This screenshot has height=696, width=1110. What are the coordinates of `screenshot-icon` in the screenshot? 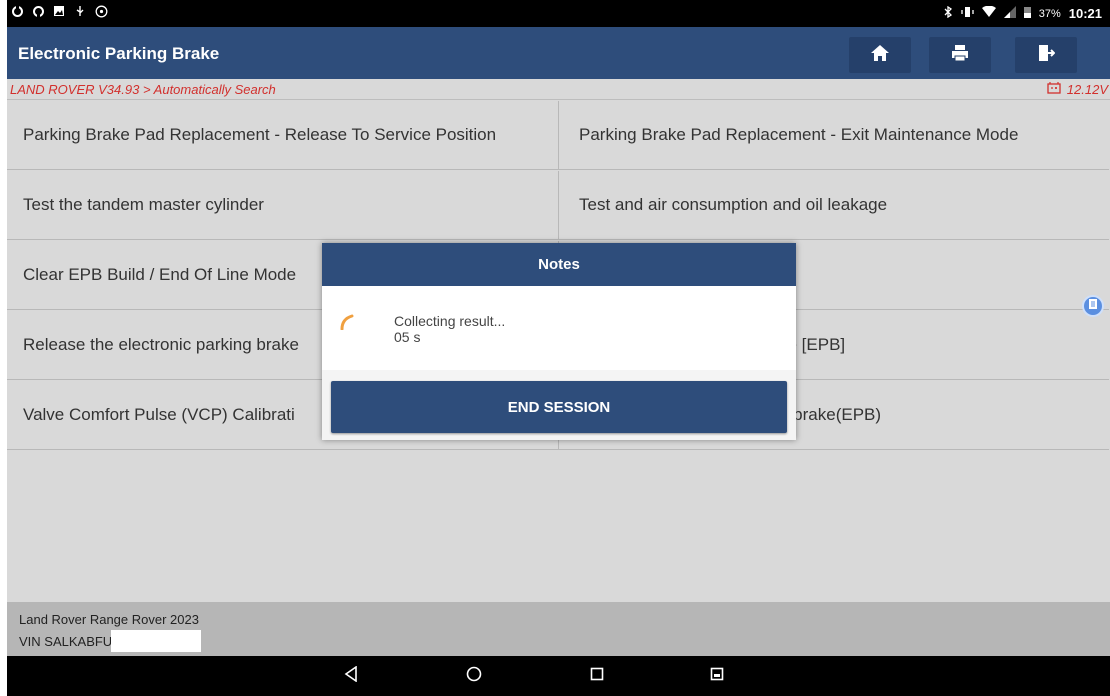 It's located at (717, 676).